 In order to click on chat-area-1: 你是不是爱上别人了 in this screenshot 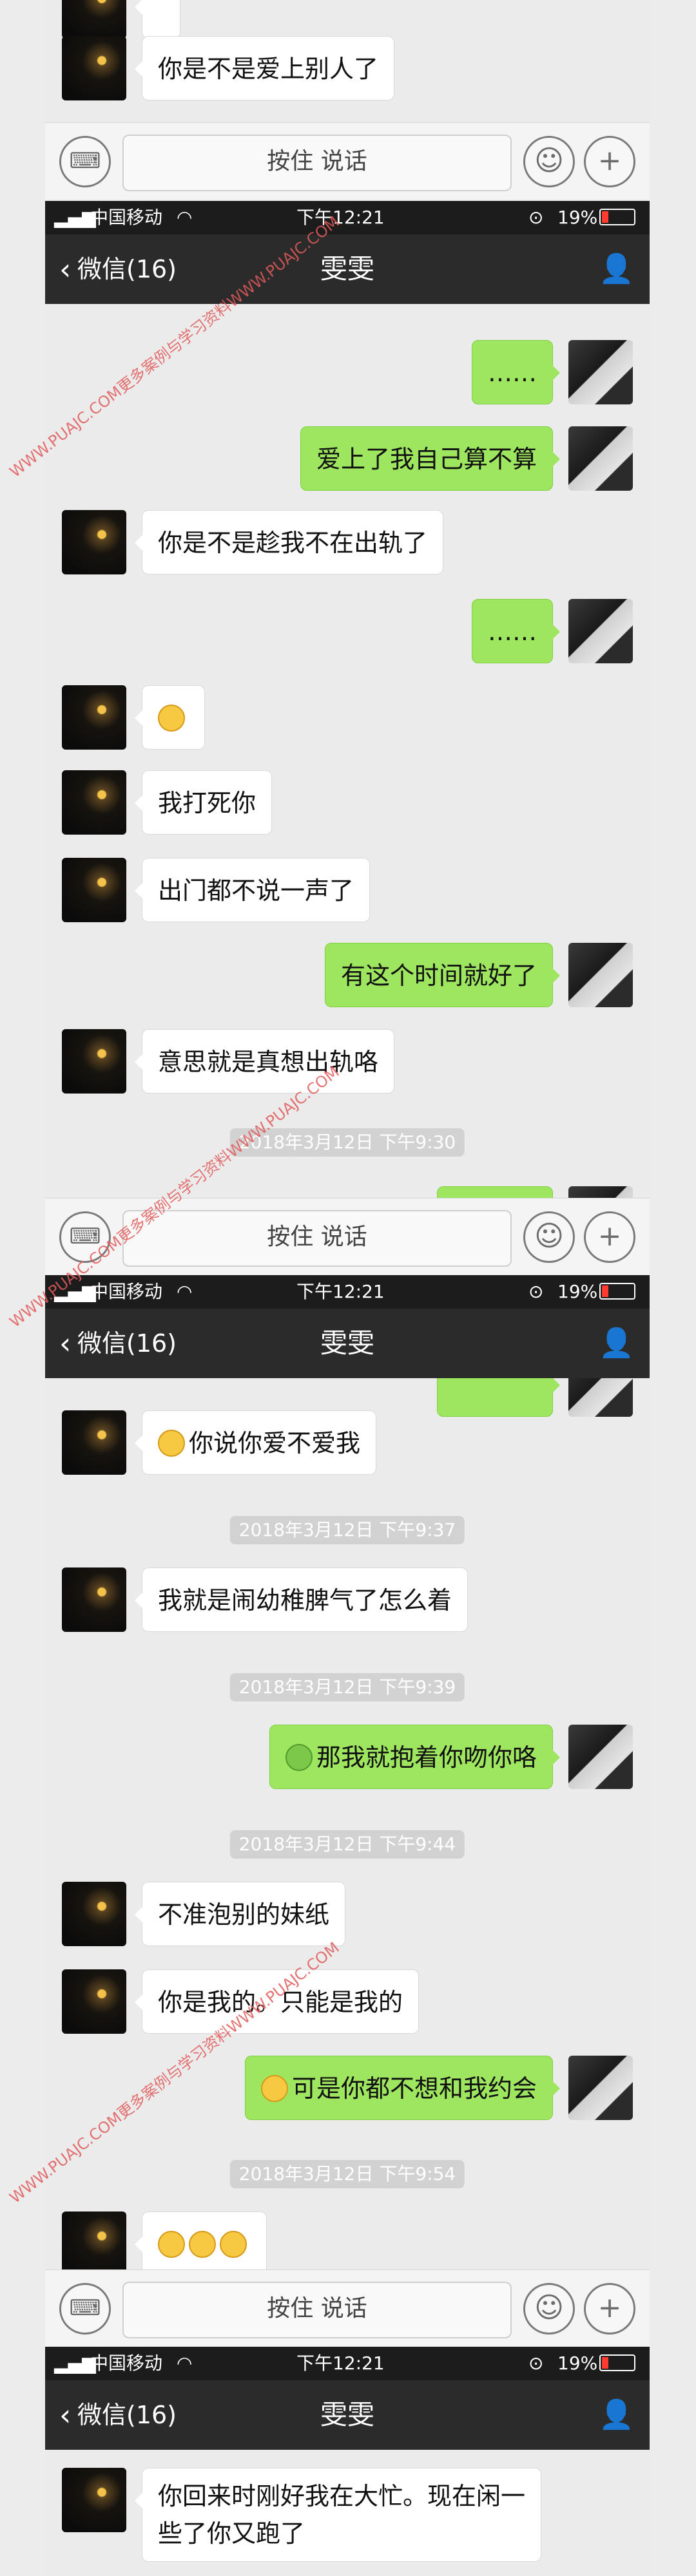, I will do `click(348, 61)`.